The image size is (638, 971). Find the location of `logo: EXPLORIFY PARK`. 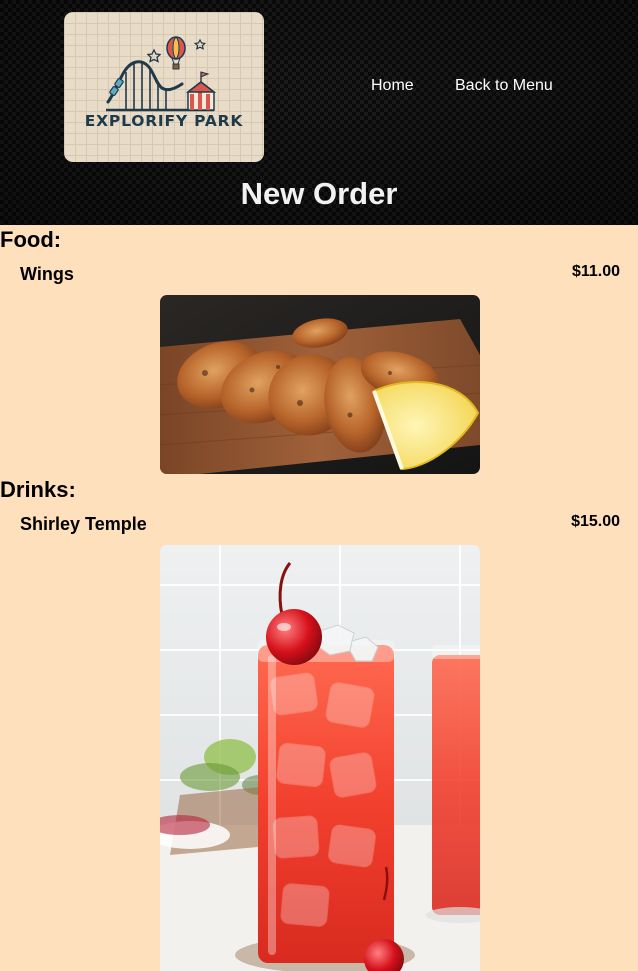

logo: EXPLORIFY PARK is located at coordinates (164, 87).